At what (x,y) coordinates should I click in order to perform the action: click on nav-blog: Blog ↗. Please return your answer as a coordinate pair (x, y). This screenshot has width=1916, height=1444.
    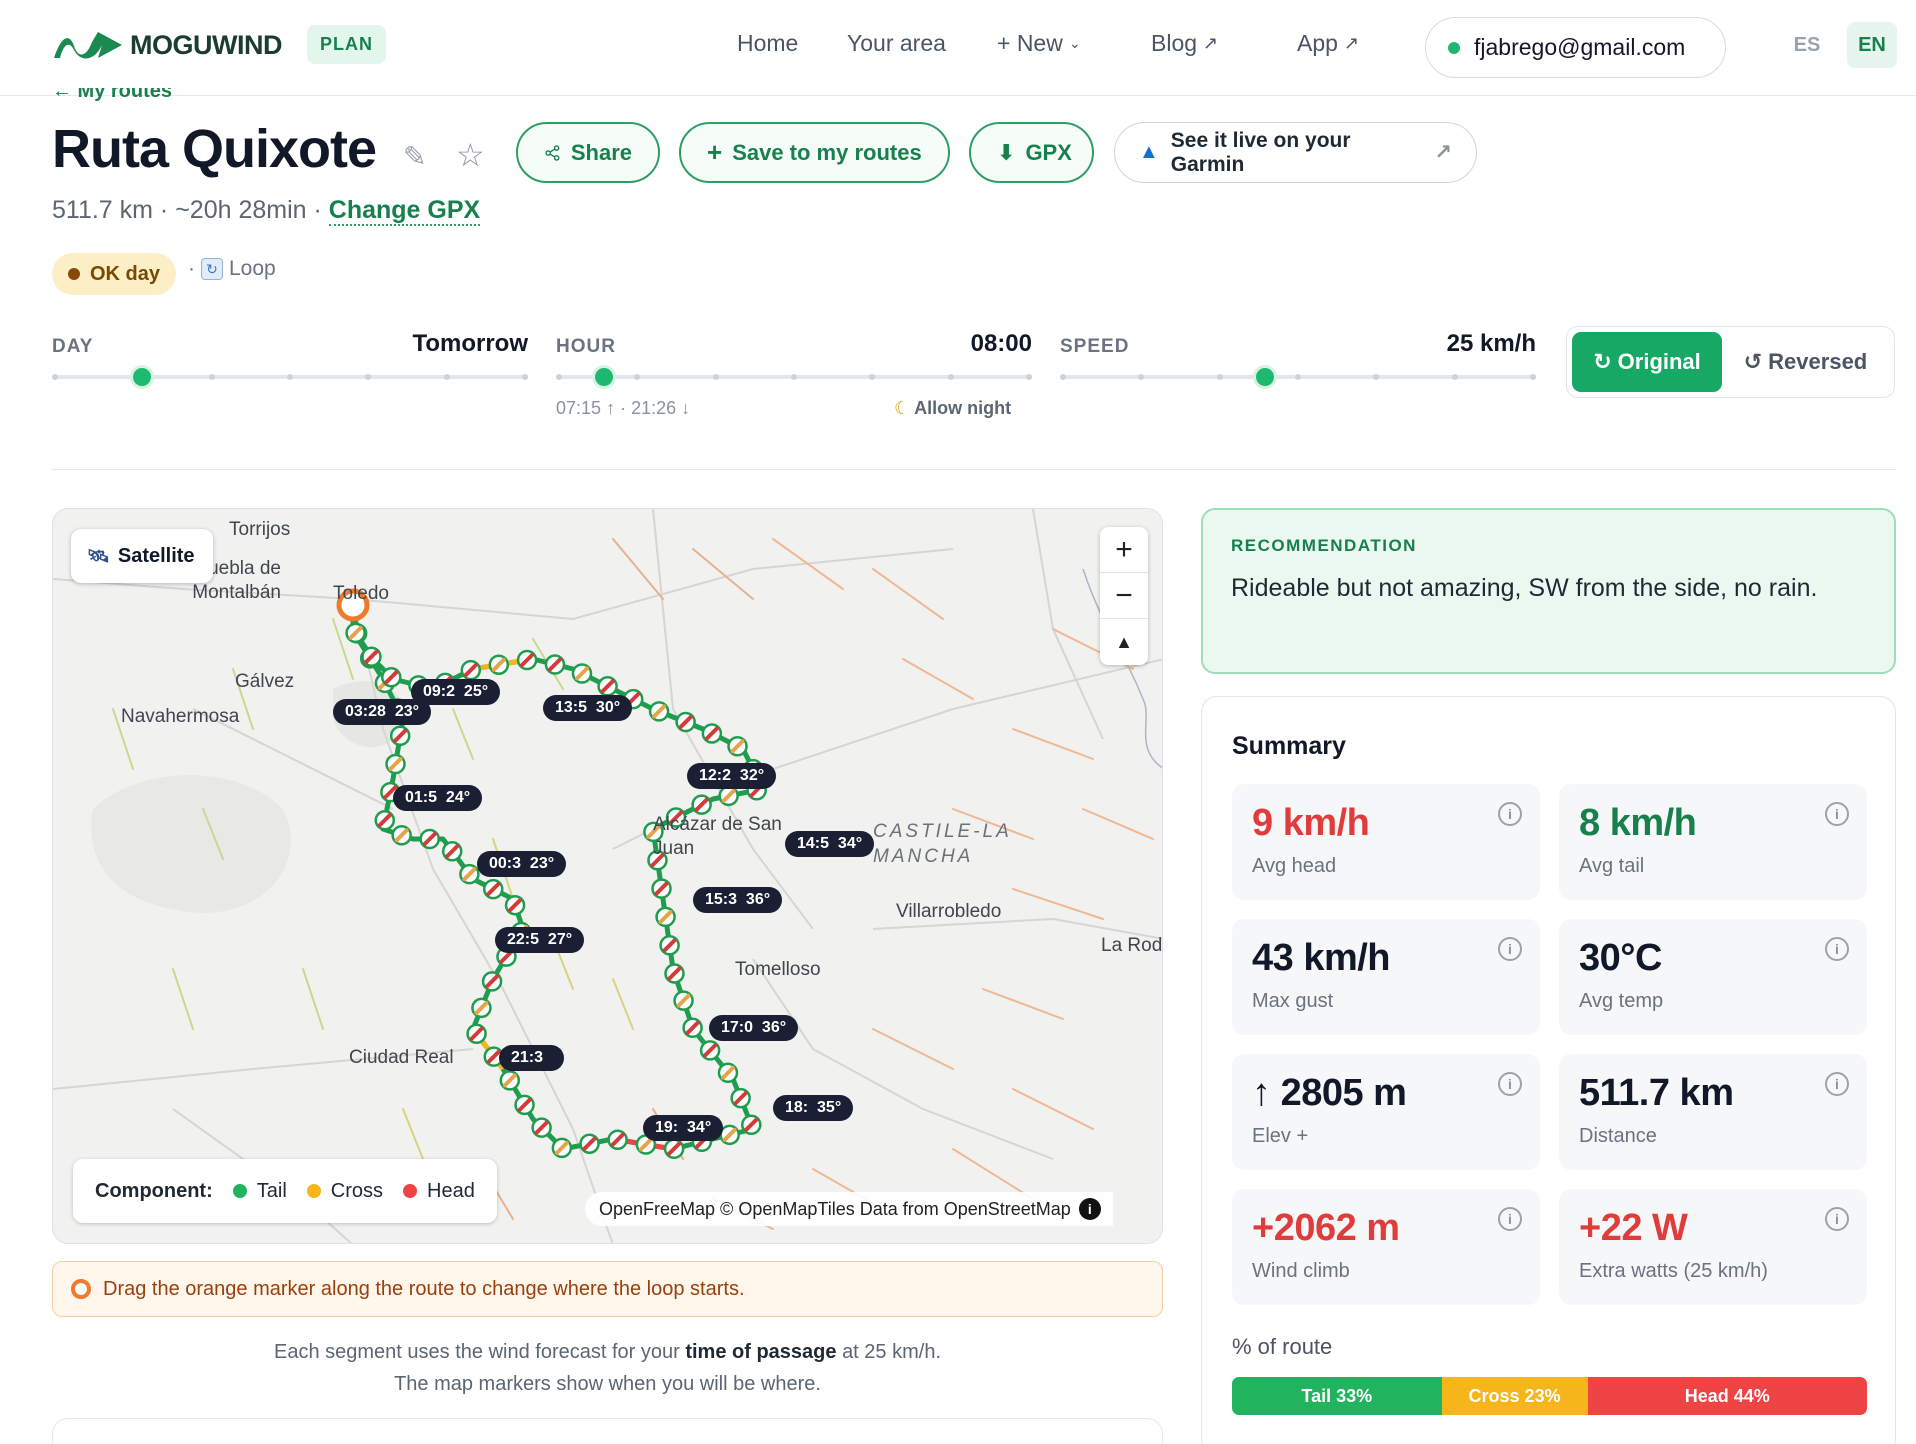
    Looking at the image, I should click on (1184, 43).